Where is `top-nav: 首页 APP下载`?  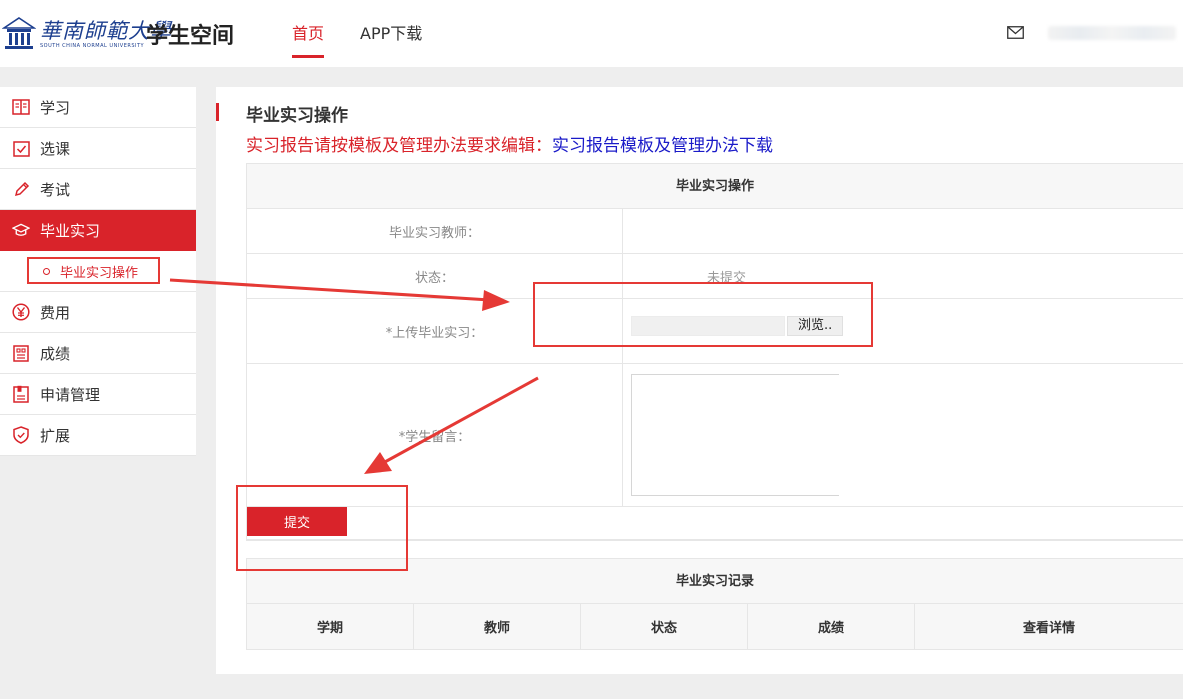
top-nav: 首页 APP下载 is located at coordinates (375, 33).